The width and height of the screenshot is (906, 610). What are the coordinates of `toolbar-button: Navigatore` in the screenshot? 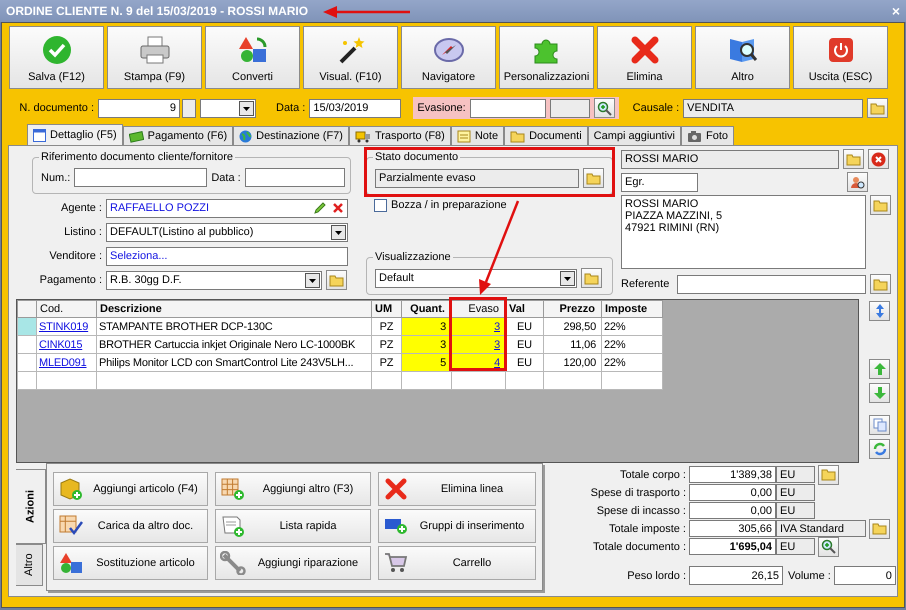 It's located at (448, 57).